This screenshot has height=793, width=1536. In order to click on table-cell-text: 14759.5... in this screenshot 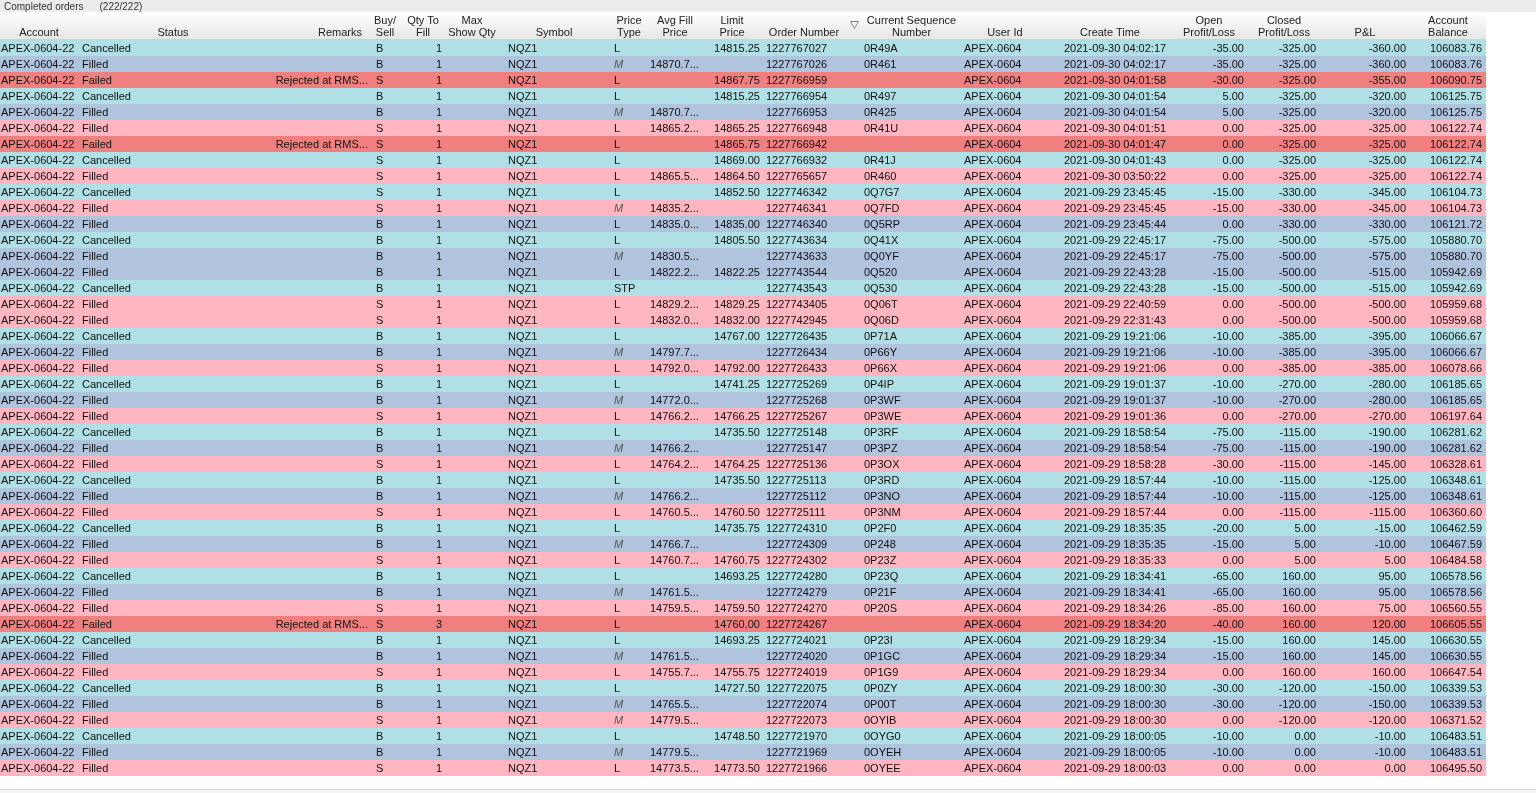, I will do `click(674, 608)`.